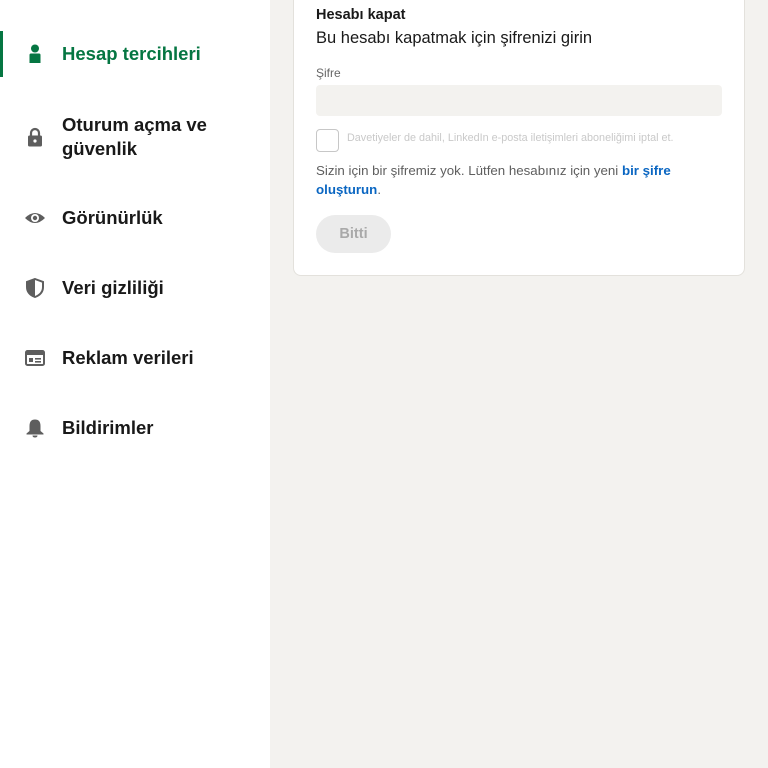 This screenshot has height=768, width=768. Describe the element at coordinates (128, 357) in the screenshot. I see `sidebar-item-label: Reklam verileri` at that location.